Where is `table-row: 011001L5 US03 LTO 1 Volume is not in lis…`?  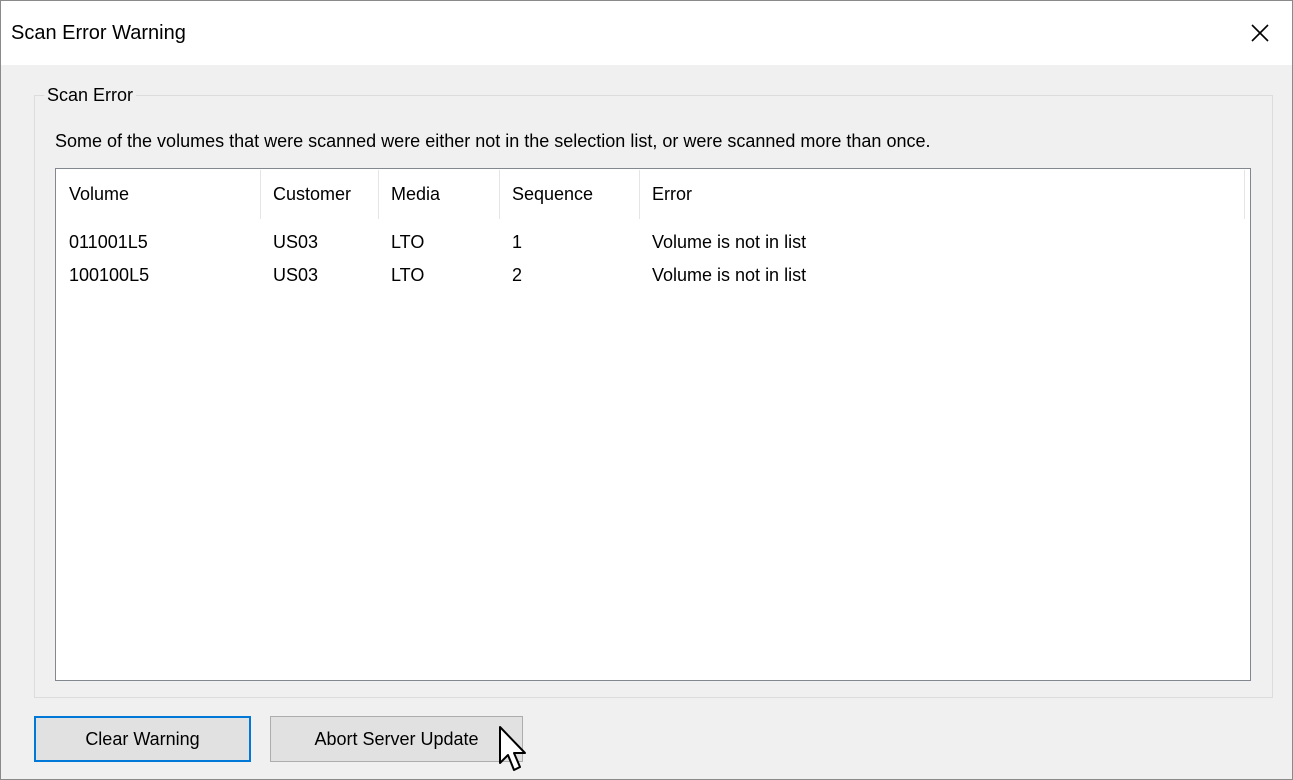
table-row: 011001L5 US03 LTO 1 Volume is not in lis… is located at coordinates (651, 242).